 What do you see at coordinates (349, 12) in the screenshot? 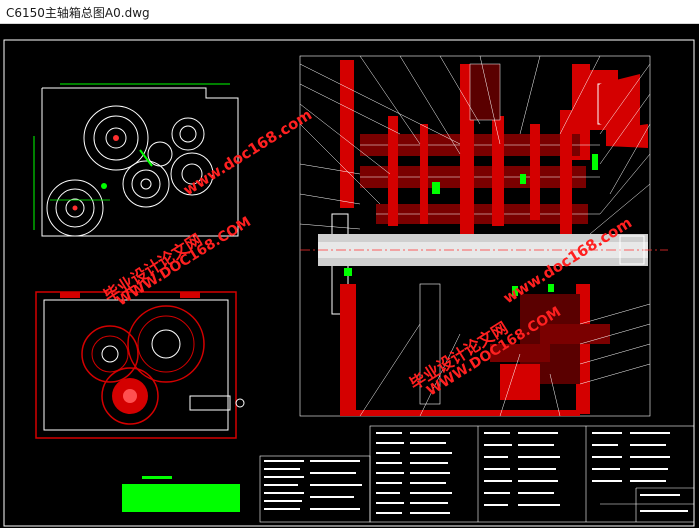
I see `title-bar: C6150主轴箱总图A0.dwg` at bounding box center [349, 12].